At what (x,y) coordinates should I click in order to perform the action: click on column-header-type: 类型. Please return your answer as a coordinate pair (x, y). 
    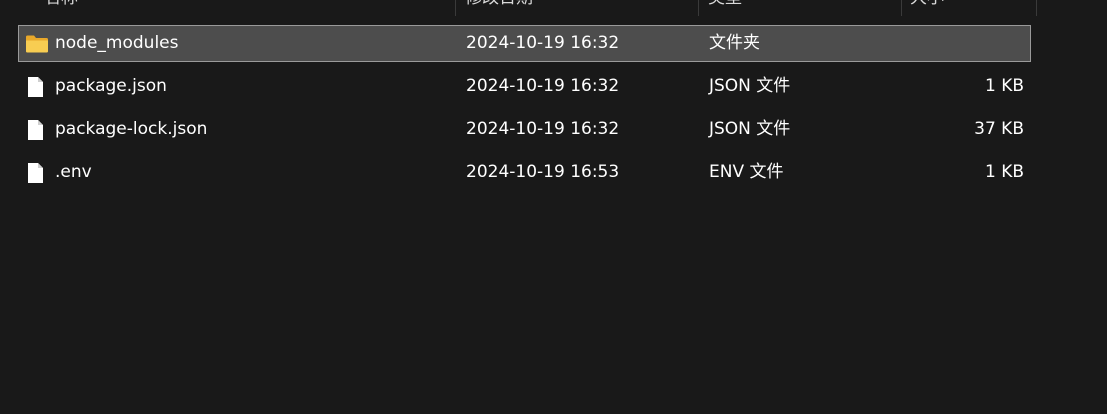
    Looking at the image, I should click on (725, 8).